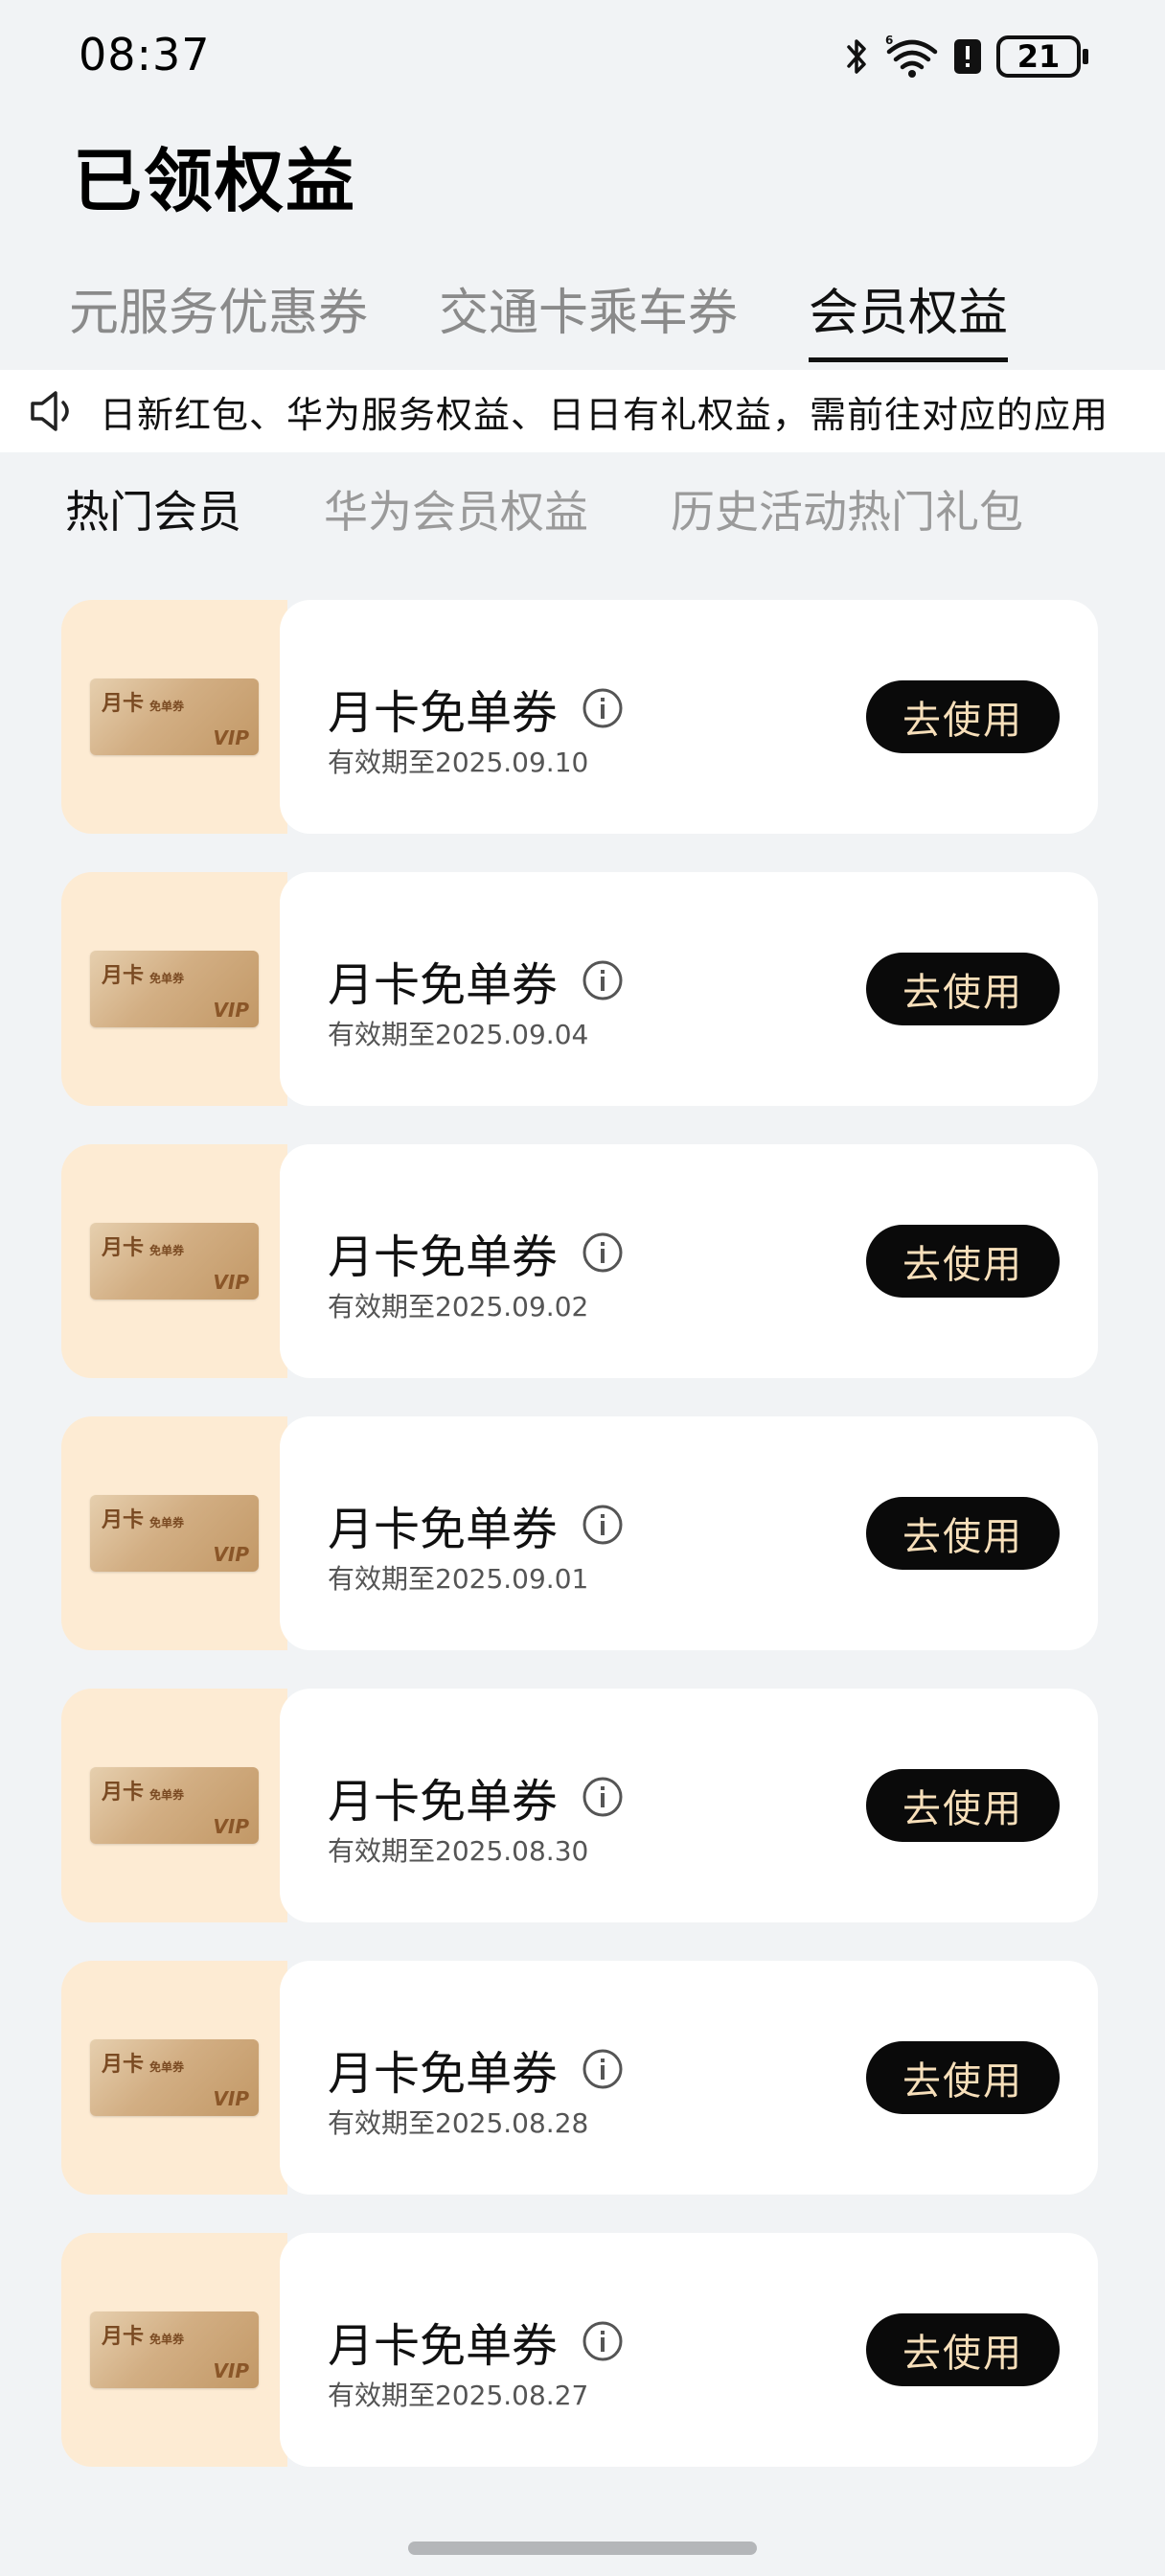 This screenshot has height=2576, width=1165. What do you see at coordinates (50, 411) in the screenshot?
I see `speaker-icon` at bounding box center [50, 411].